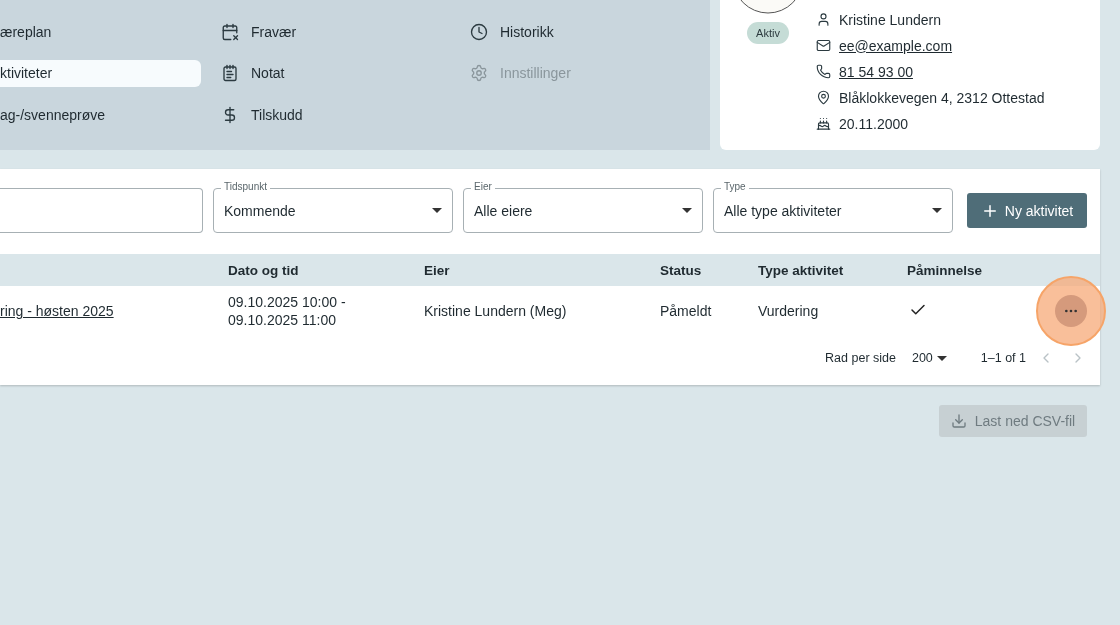  What do you see at coordinates (860, 358) in the screenshot?
I see `rows-per-page-label: Rad per side` at bounding box center [860, 358].